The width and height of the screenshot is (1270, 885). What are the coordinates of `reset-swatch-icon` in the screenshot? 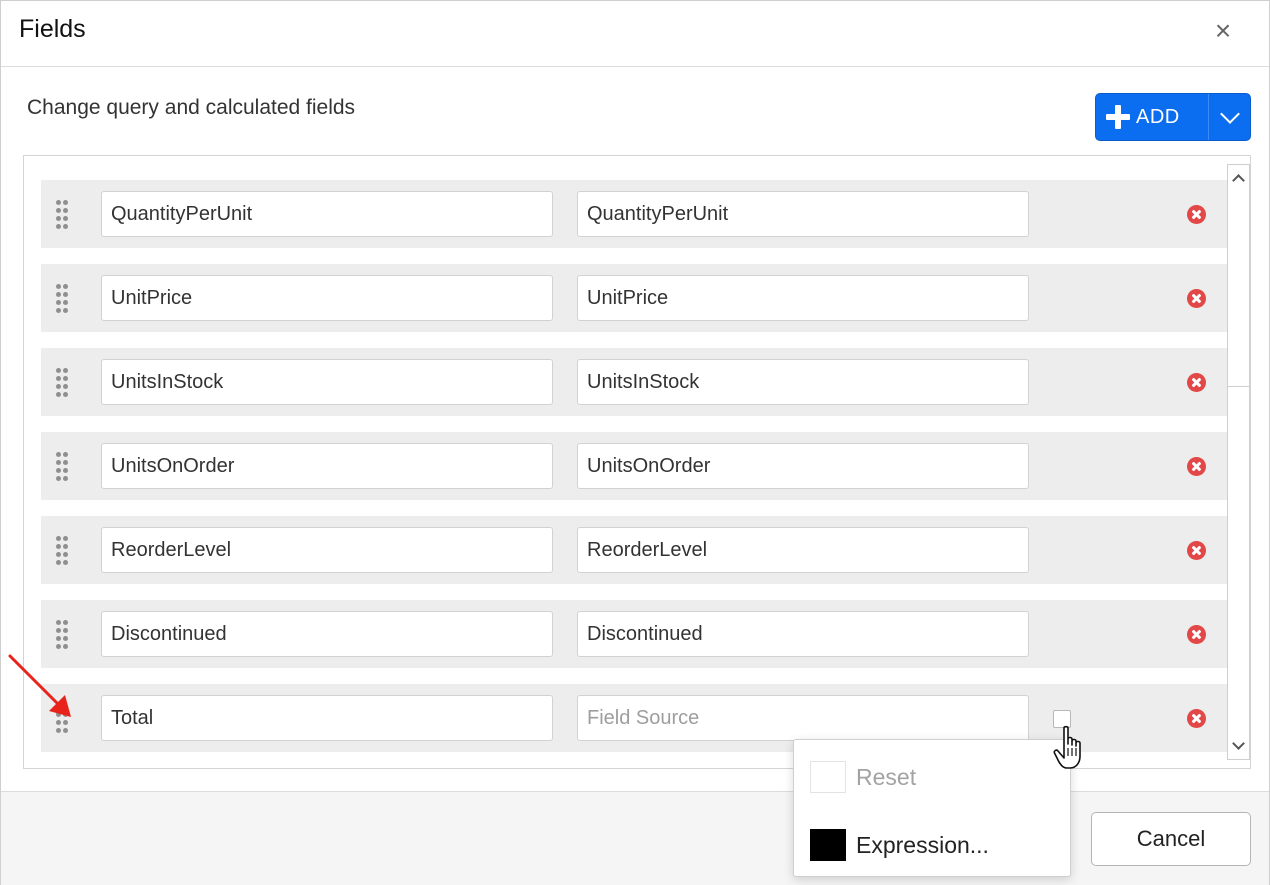 It's located at (828, 777).